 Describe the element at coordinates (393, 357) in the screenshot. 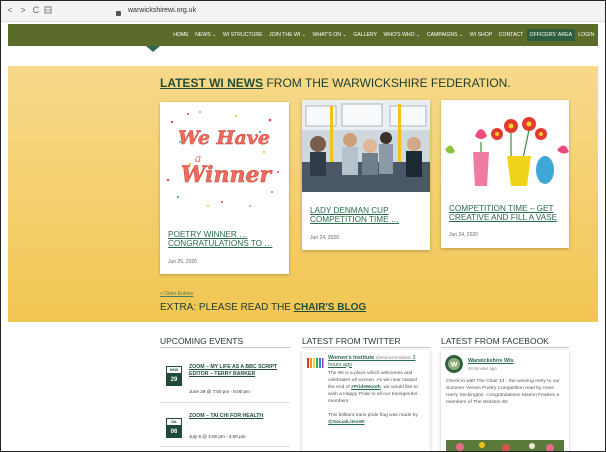

I see `tweet-handle: @WomensInstitute` at that location.